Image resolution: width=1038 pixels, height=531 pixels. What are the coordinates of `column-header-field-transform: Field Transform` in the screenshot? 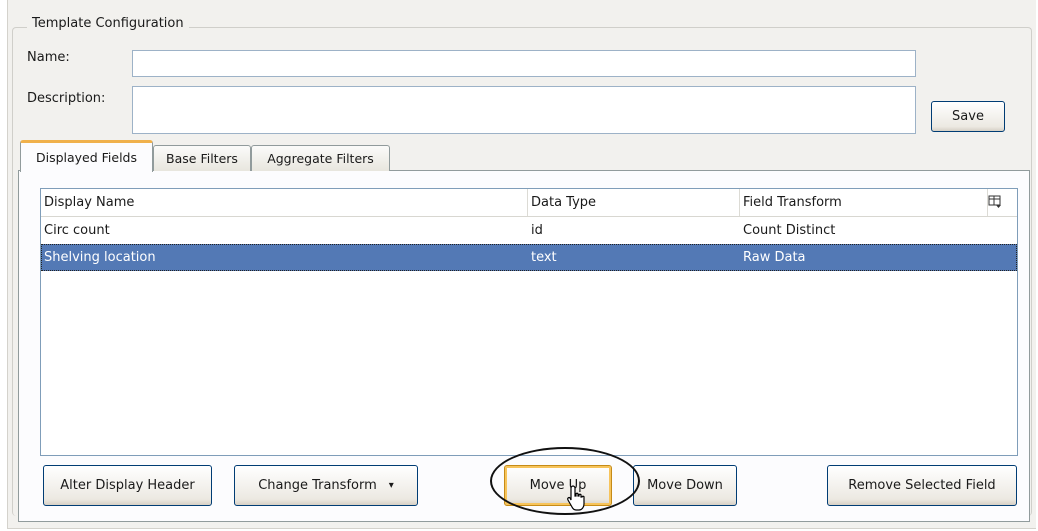 It's located at (864, 202).